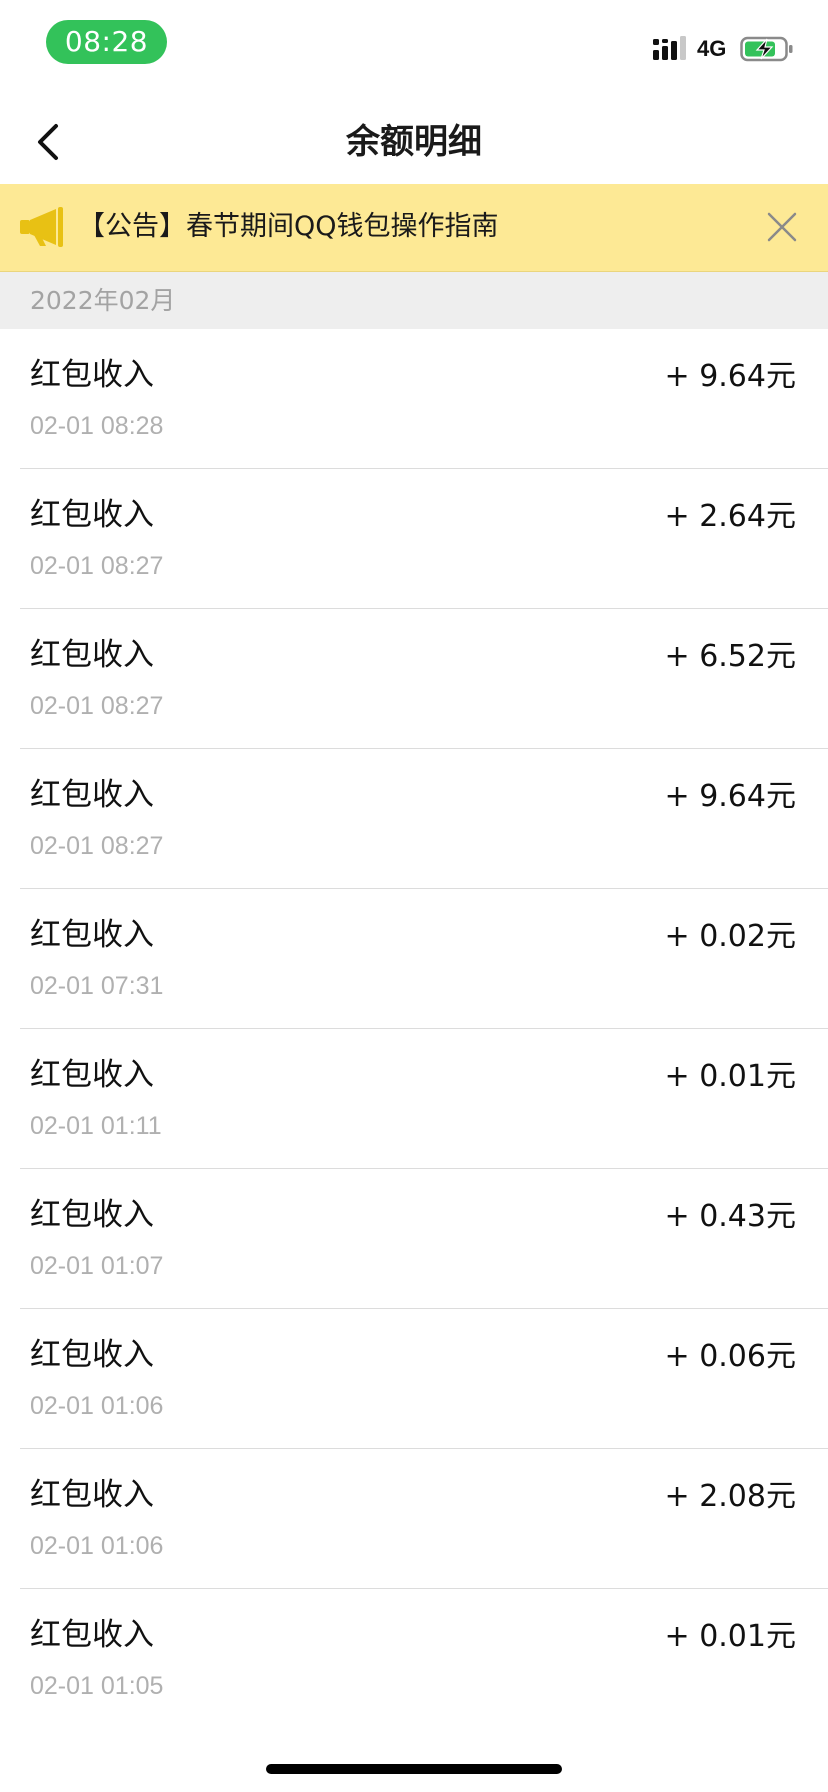 This screenshot has width=828, height=1792. Describe the element at coordinates (41, 227) in the screenshot. I see `megaphone-icon` at that location.